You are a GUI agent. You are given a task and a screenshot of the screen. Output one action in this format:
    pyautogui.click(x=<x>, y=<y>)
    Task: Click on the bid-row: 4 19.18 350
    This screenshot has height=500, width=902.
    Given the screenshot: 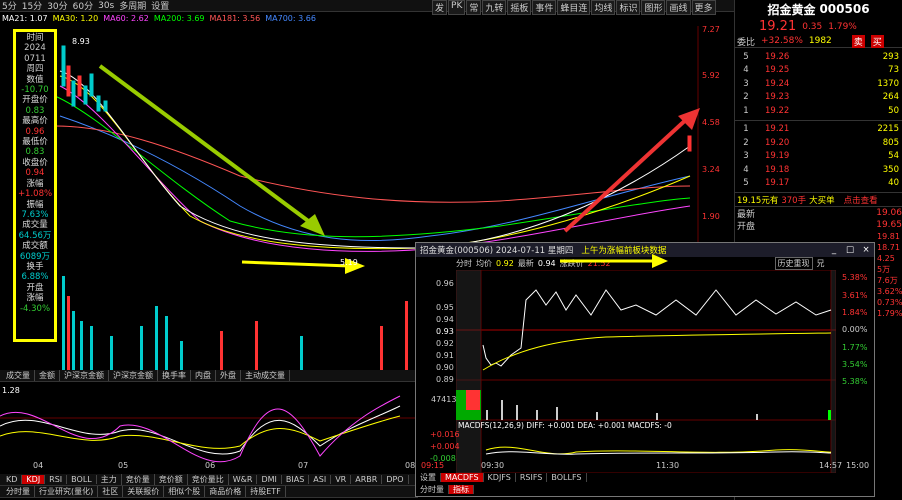 What is the action you would take?
    pyautogui.click(x=818, y=170)
    